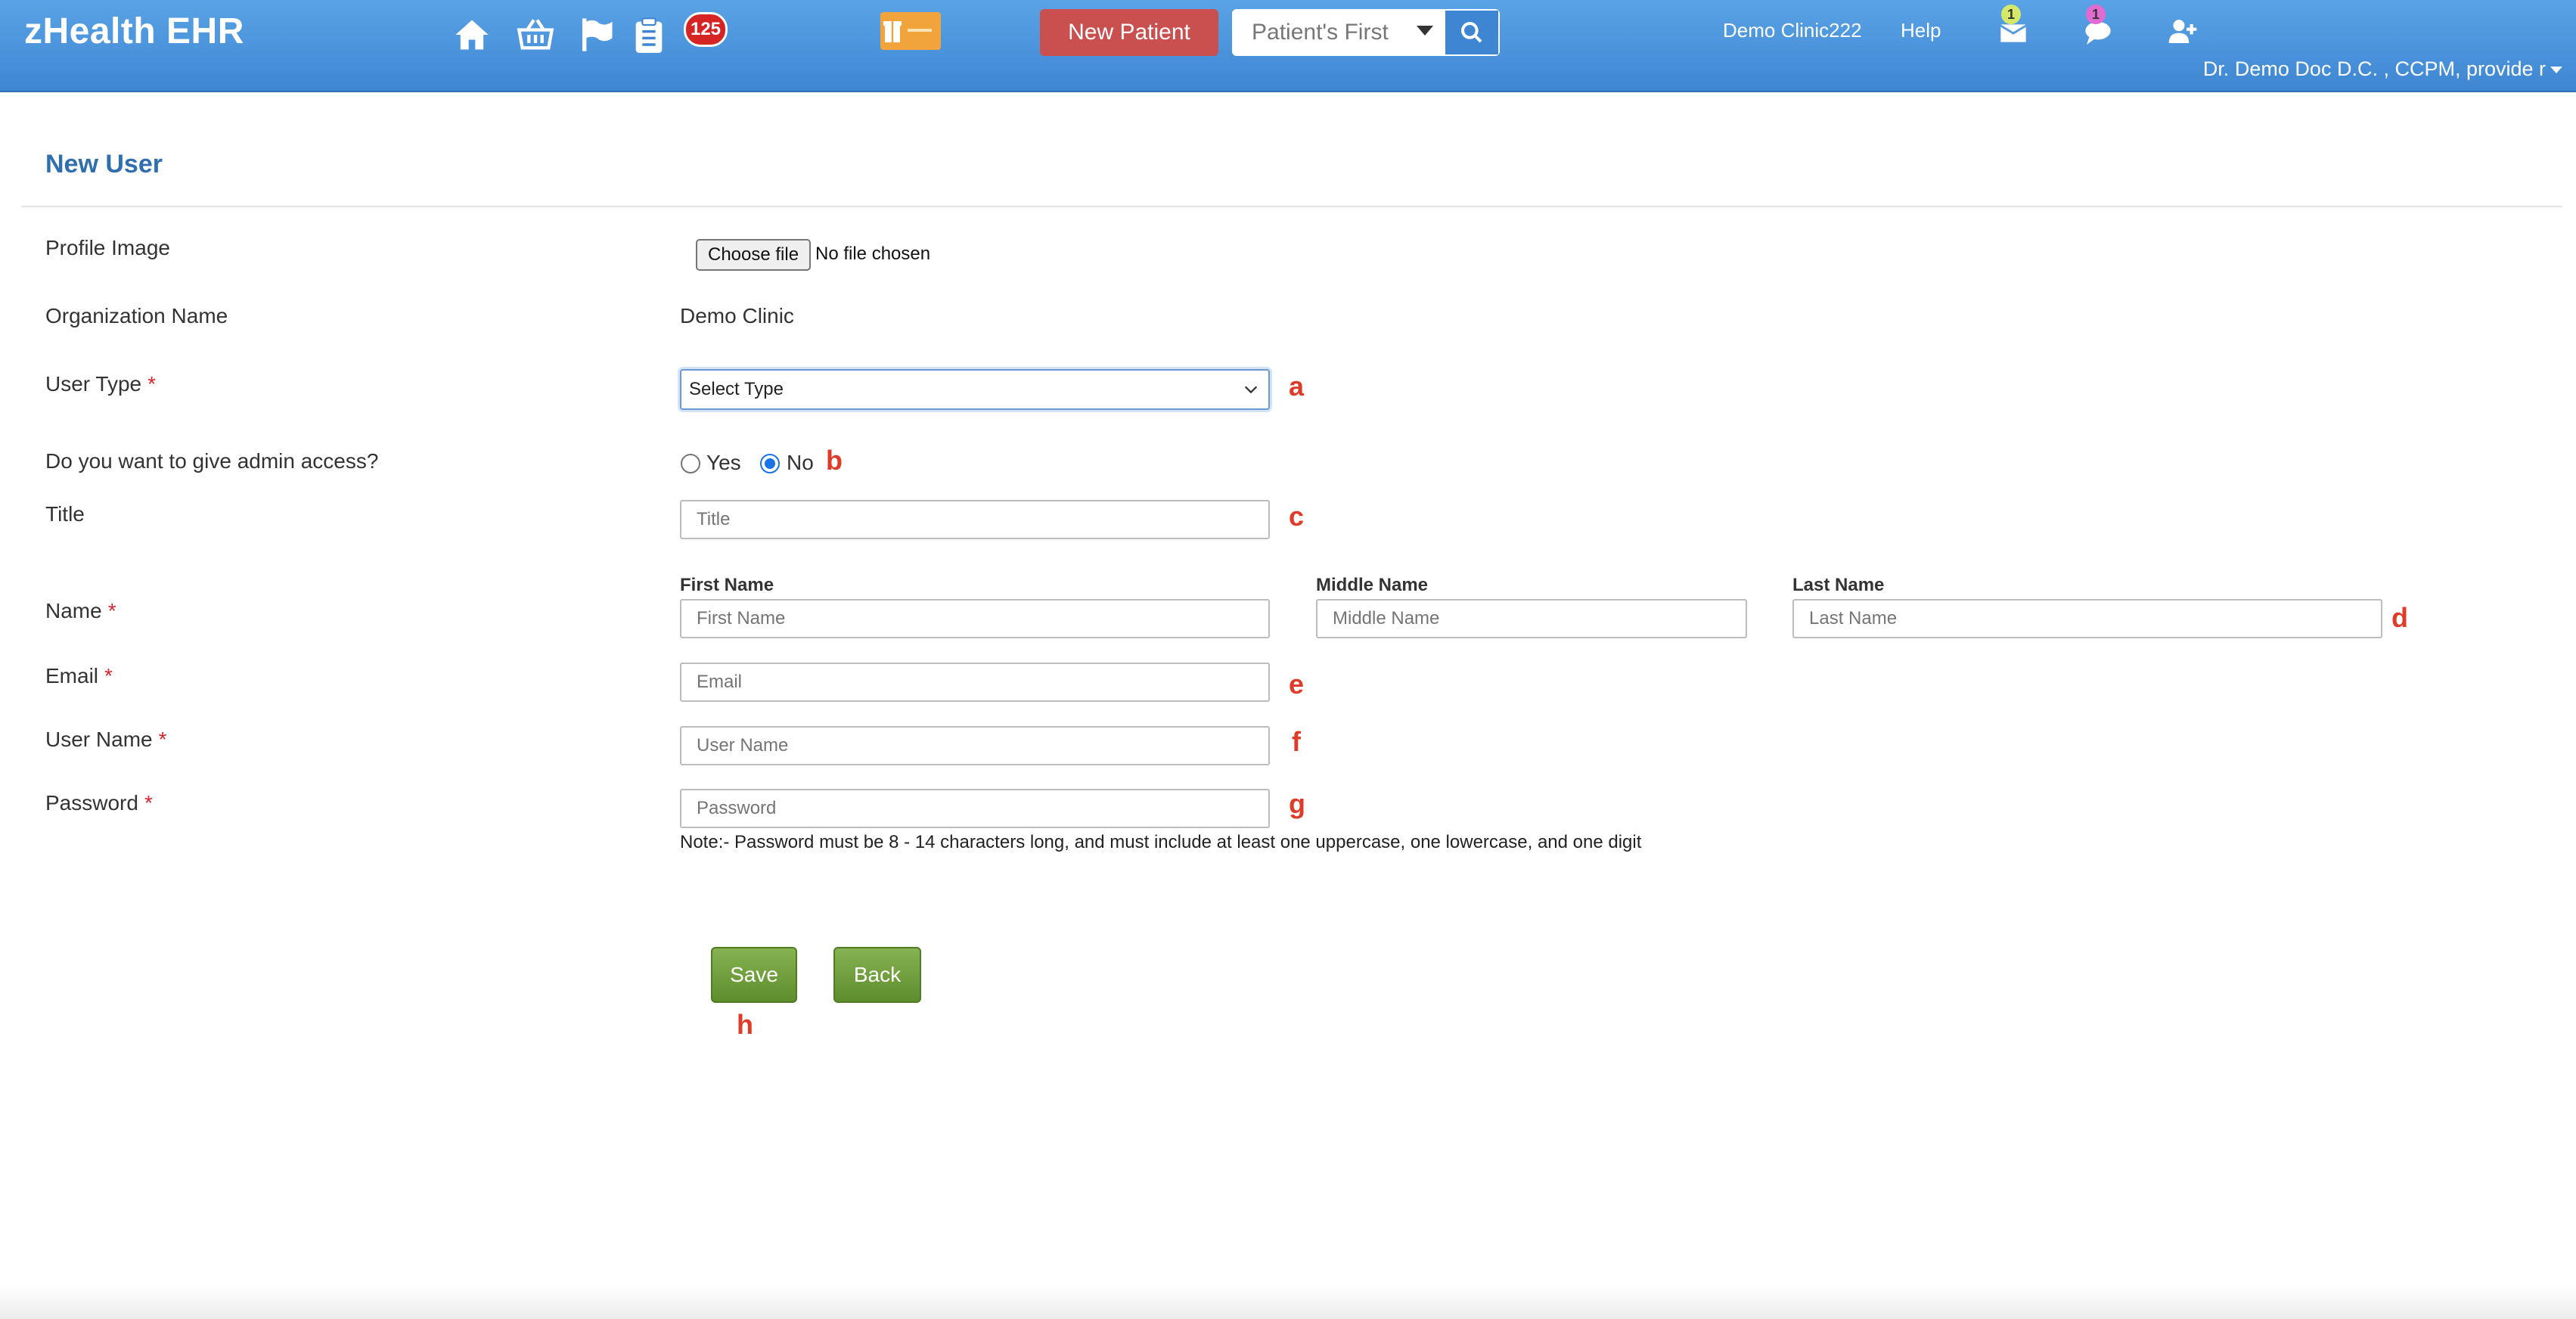 The height and width of the screenshot is (1319, 2576). I want to click on organization-name-value: Demo Clinic, so click(737, 315).